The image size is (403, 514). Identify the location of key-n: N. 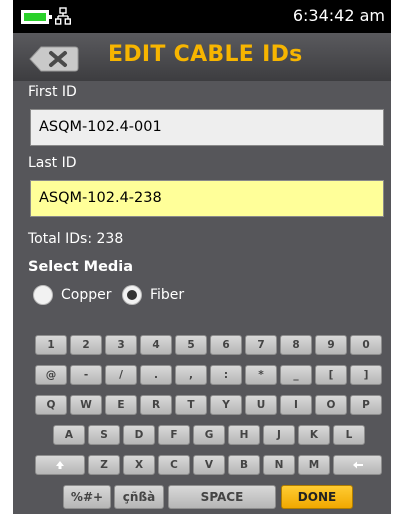
(279, 465).